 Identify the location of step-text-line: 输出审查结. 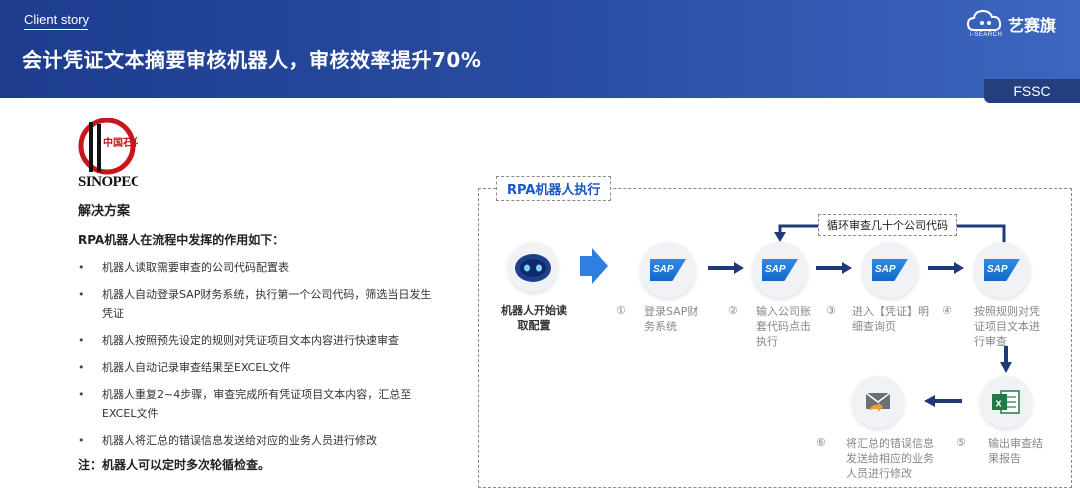
(1015, 443).